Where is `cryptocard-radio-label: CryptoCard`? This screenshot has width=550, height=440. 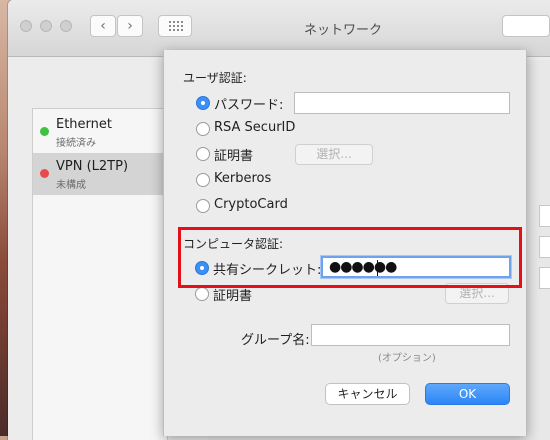 cryptocard-radio-label: CryptoCard is located at coordinates (251, 204).